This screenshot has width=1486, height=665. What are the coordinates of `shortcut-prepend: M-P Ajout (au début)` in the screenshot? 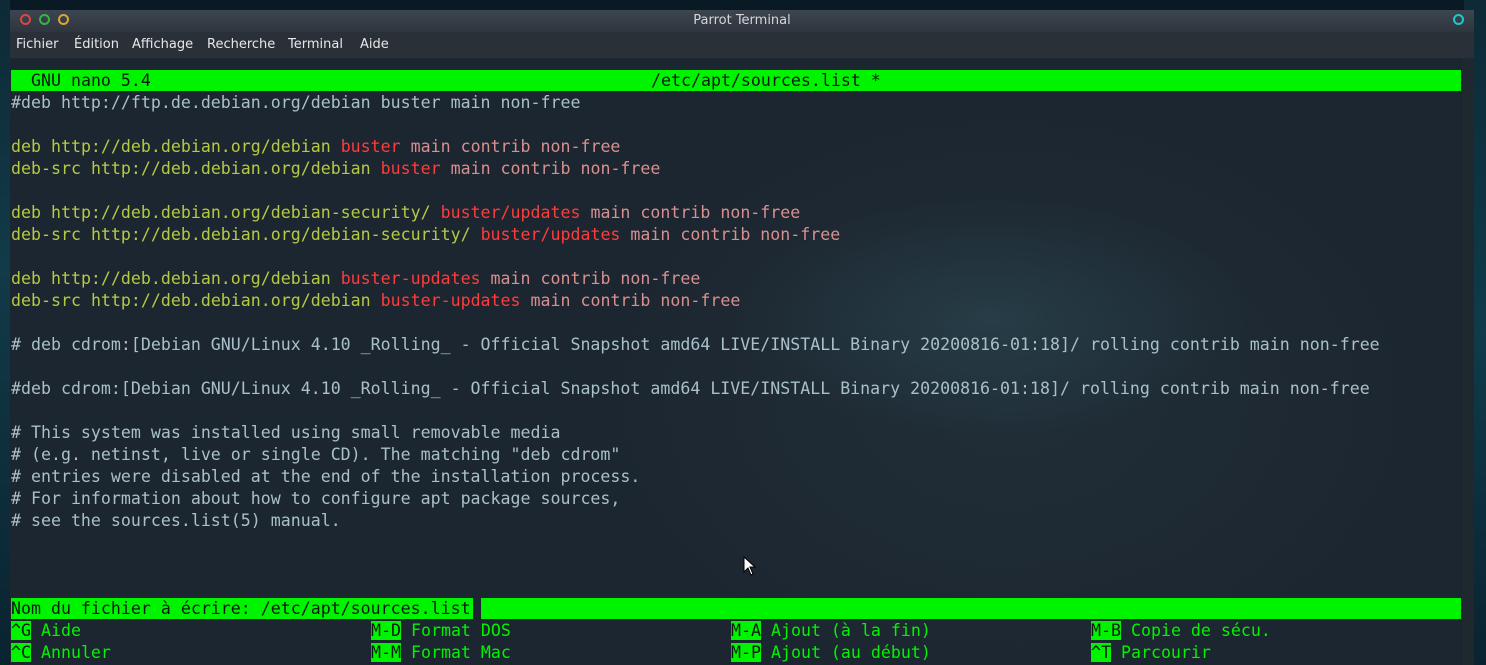 It's located at (831, 653).